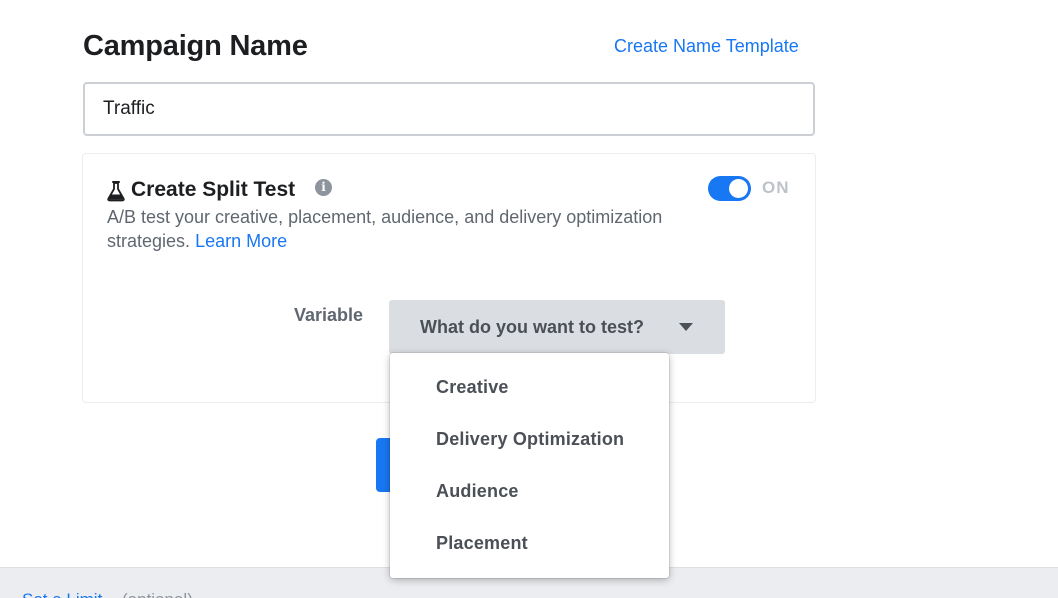 The width and height of the screenshot is (1058, 598). I want to click on create-name-template-link: Create Name Template, so click(706, 46).